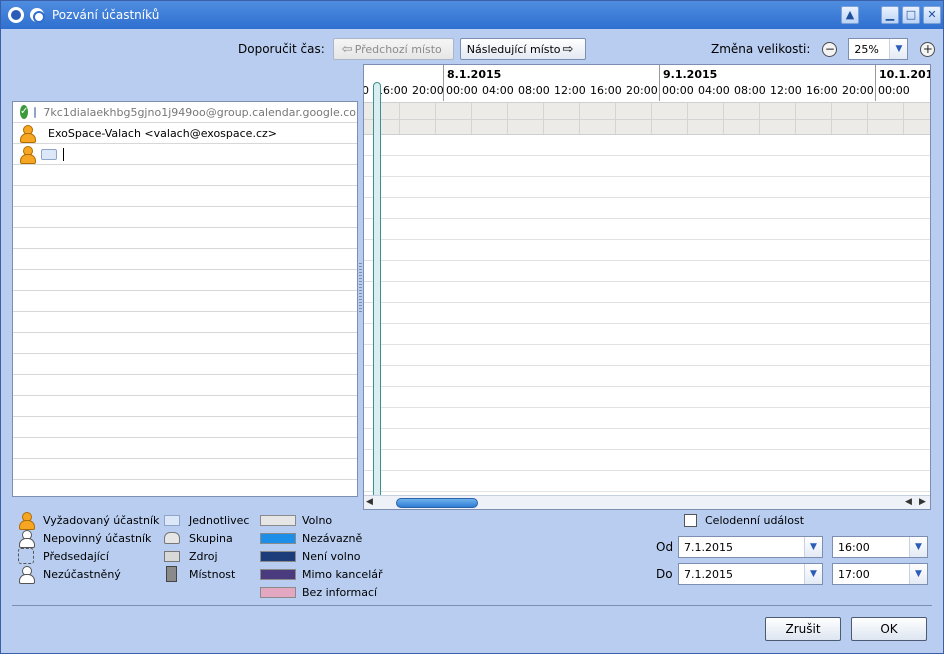 The height and width of the screenshot is (654, 944). What do you see at coordinates (850, 15) in the screenshot?
I see `shade-button: ▲` at bounding box center [850, 15].